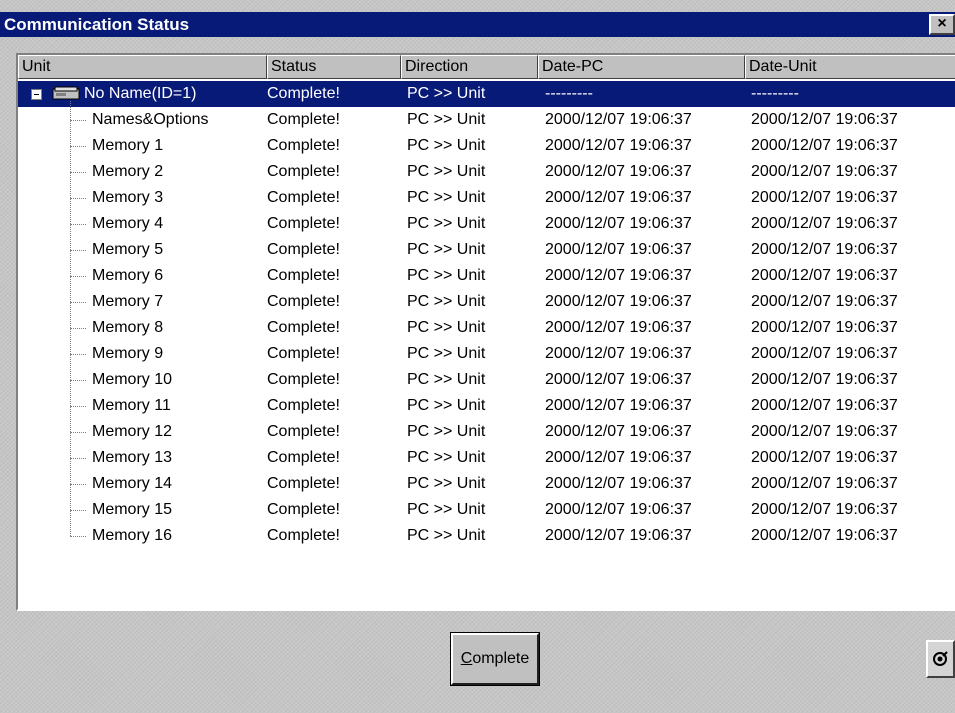 The image size is (955, 713). Describe the element at coordinates (128, 249) in the screenshot. I see `row-unit: Memory 5` at that location.